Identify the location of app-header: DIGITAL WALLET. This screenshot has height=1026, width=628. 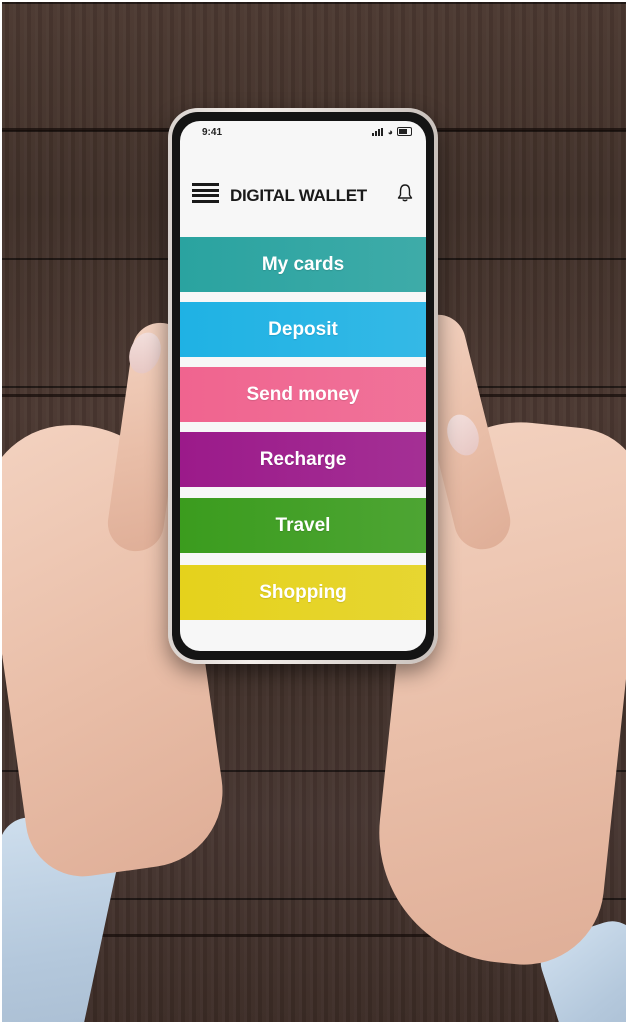
(303, 191).